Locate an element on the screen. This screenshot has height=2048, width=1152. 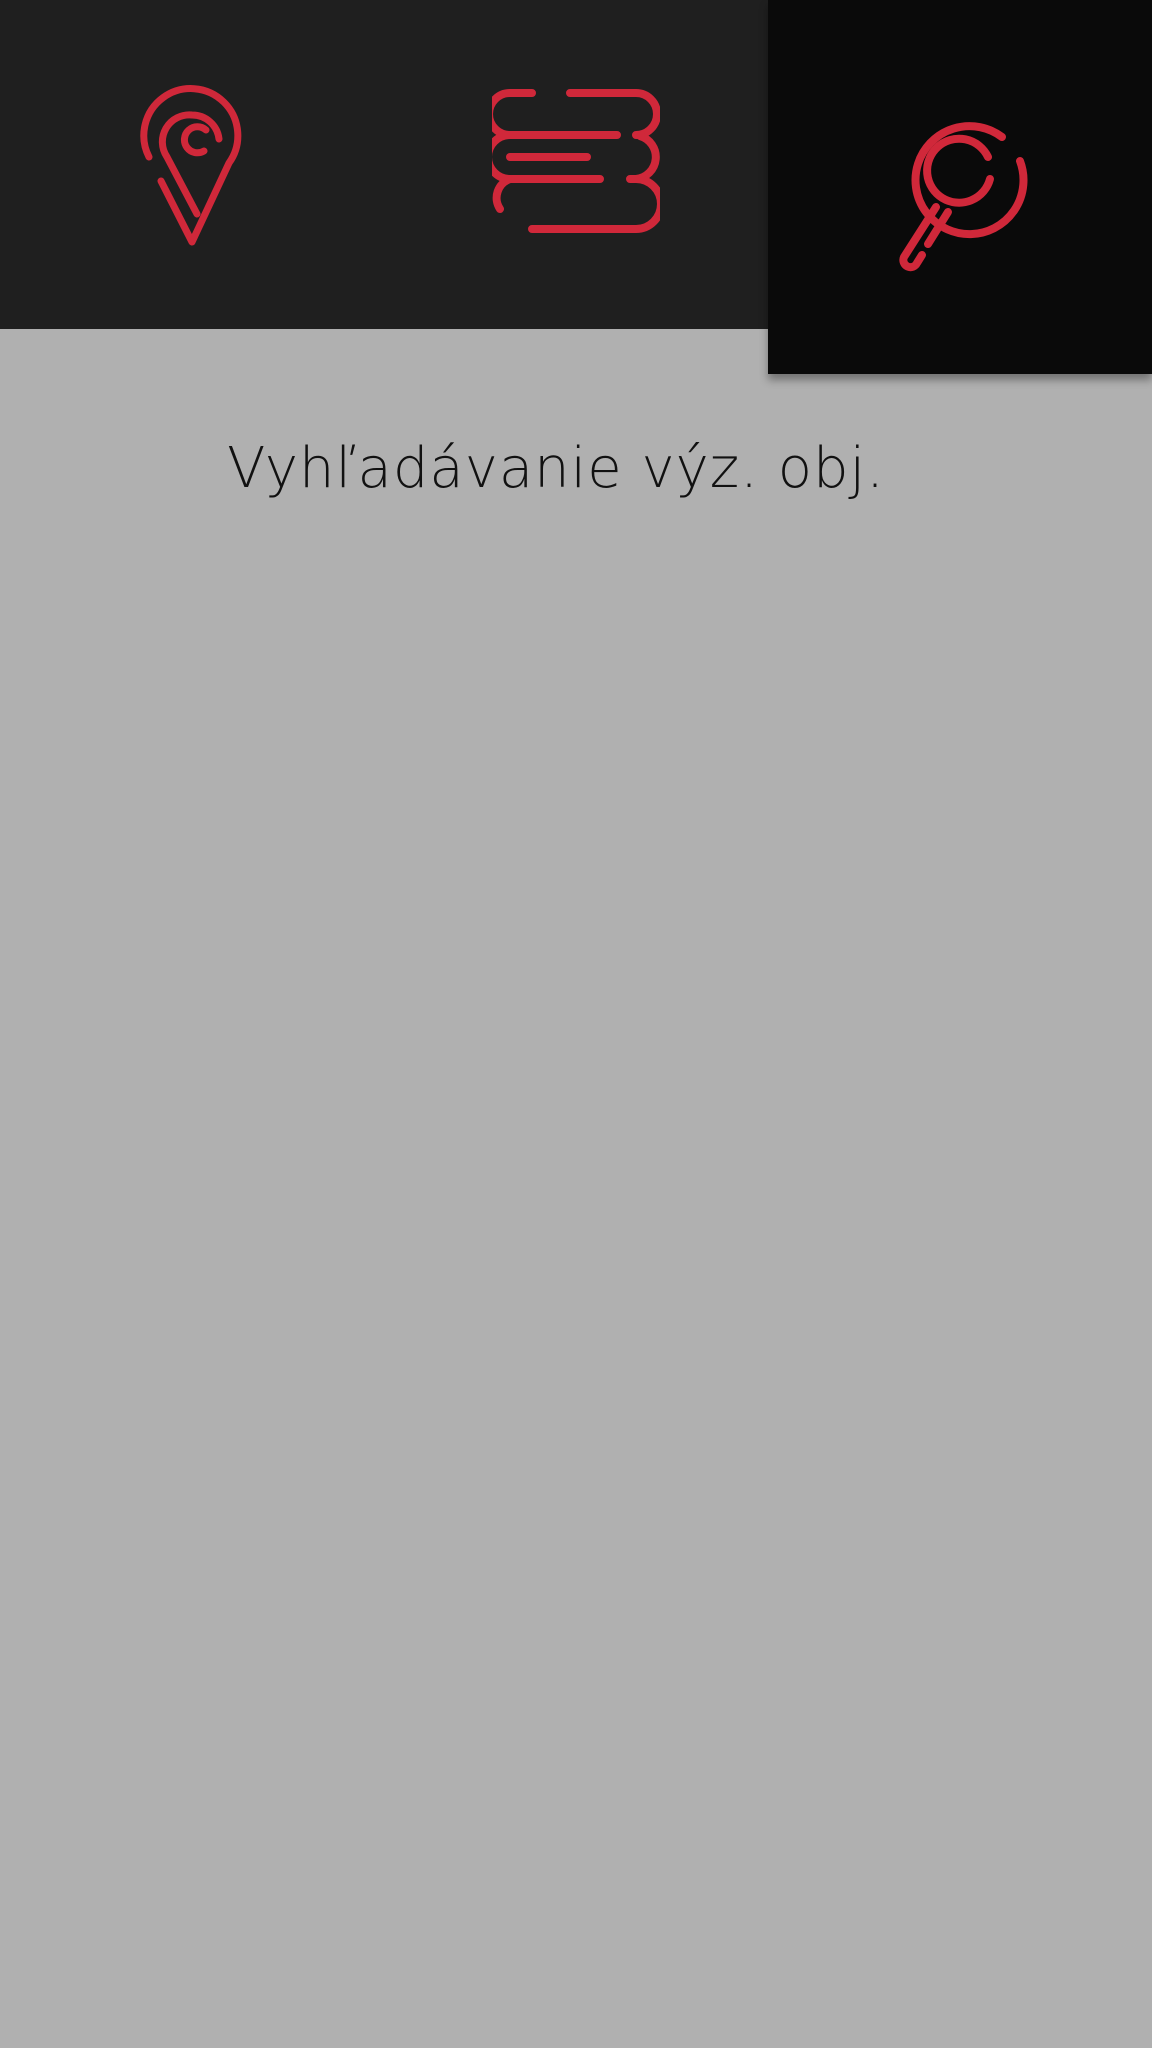
page-title: Vyhľadávanie výz. obj. is located at coordinates (556, 468).